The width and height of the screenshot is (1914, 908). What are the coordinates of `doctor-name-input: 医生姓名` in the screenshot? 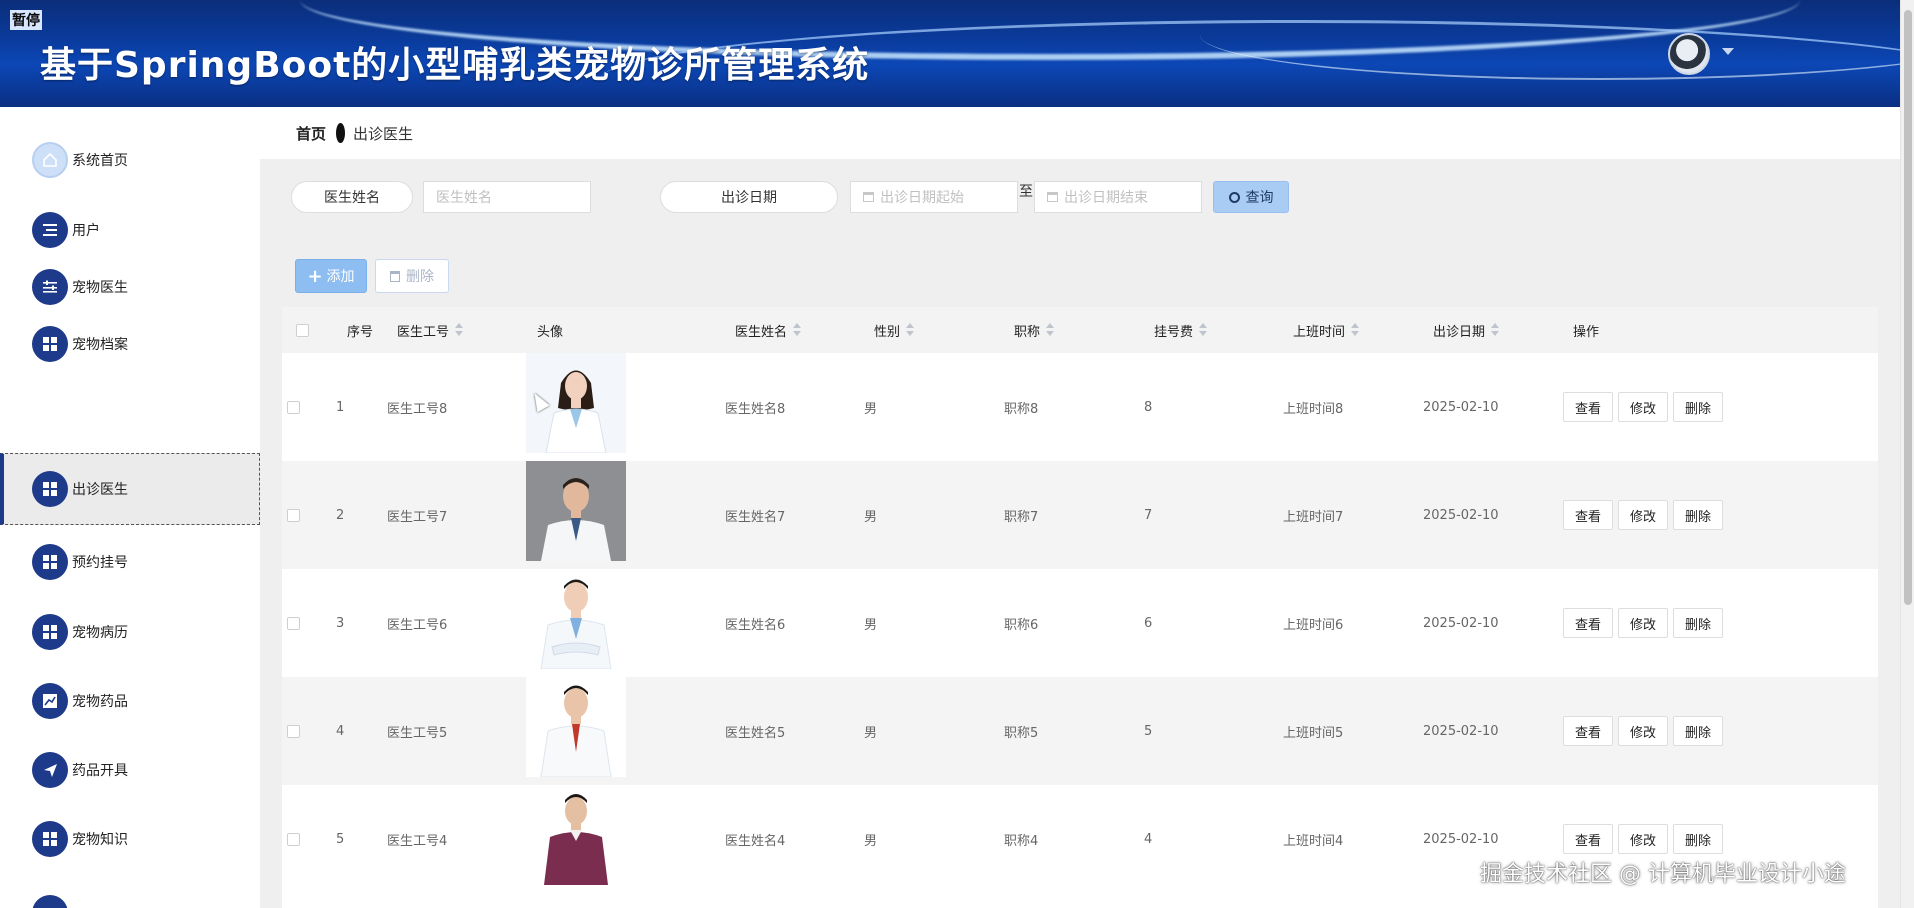 It's located at (507, 197).